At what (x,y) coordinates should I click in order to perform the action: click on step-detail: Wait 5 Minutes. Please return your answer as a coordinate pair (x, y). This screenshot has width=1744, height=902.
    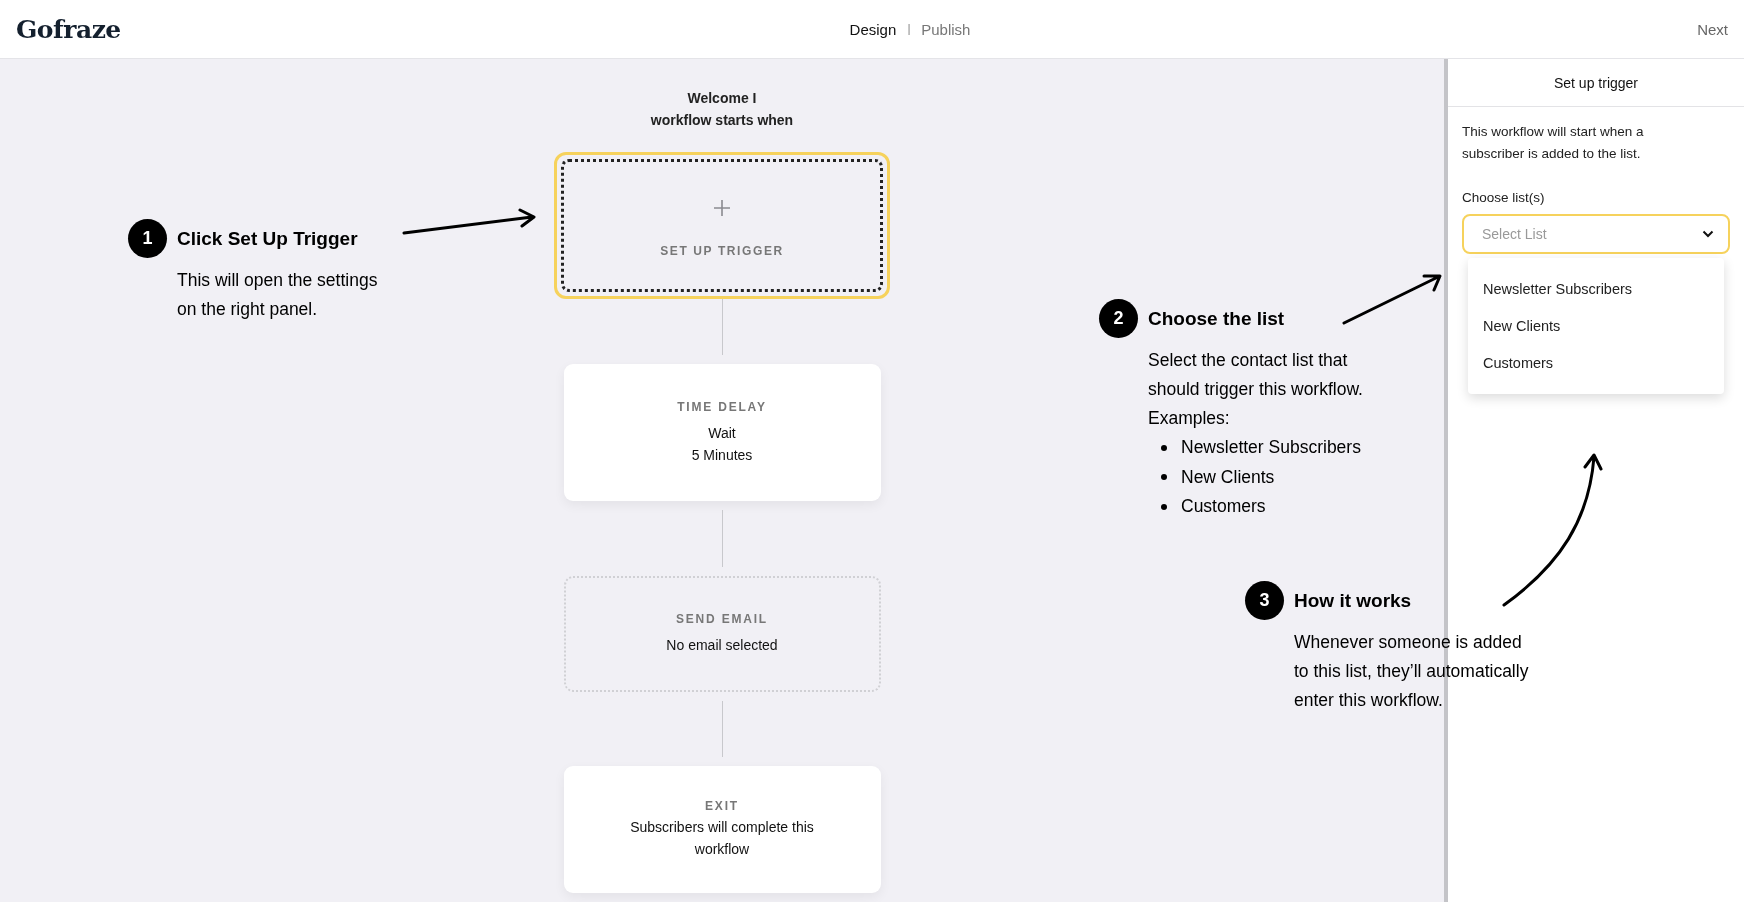
    Looking at the image, I should click on (722, 444).